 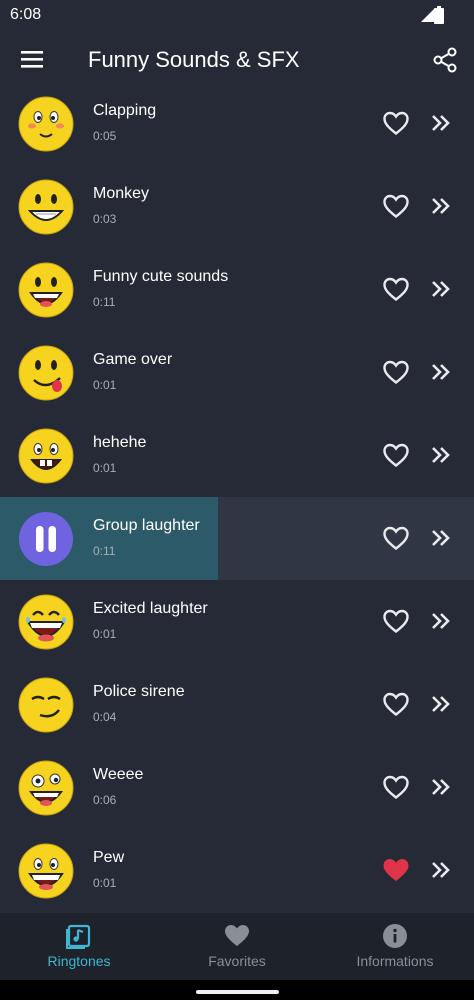 I want to click on tab-informations-label: Informations, so click(x=395, y=961).